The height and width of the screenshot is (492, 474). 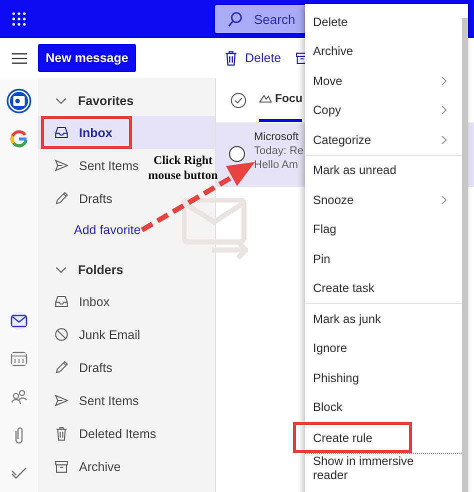 I want to click on section-header: Favorites, so click(x=86, y=101).